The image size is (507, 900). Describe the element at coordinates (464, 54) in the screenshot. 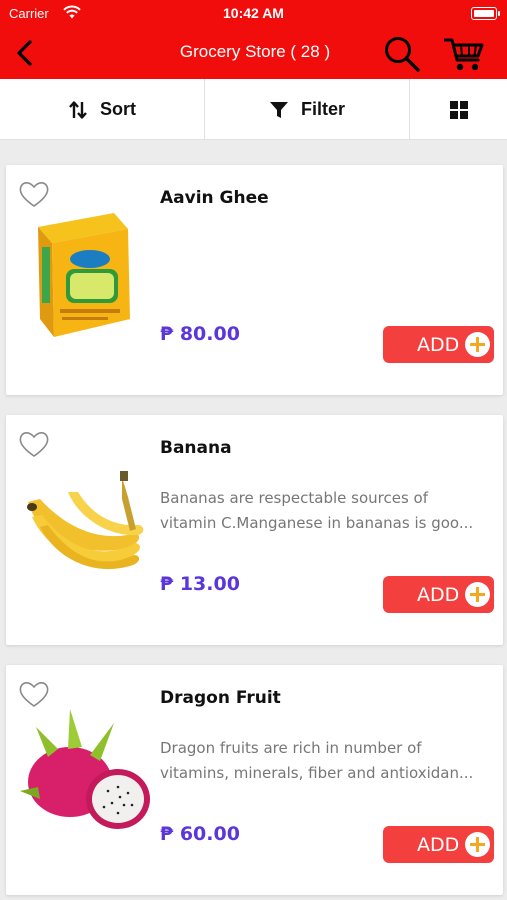

I see `cart-icon` at that location.